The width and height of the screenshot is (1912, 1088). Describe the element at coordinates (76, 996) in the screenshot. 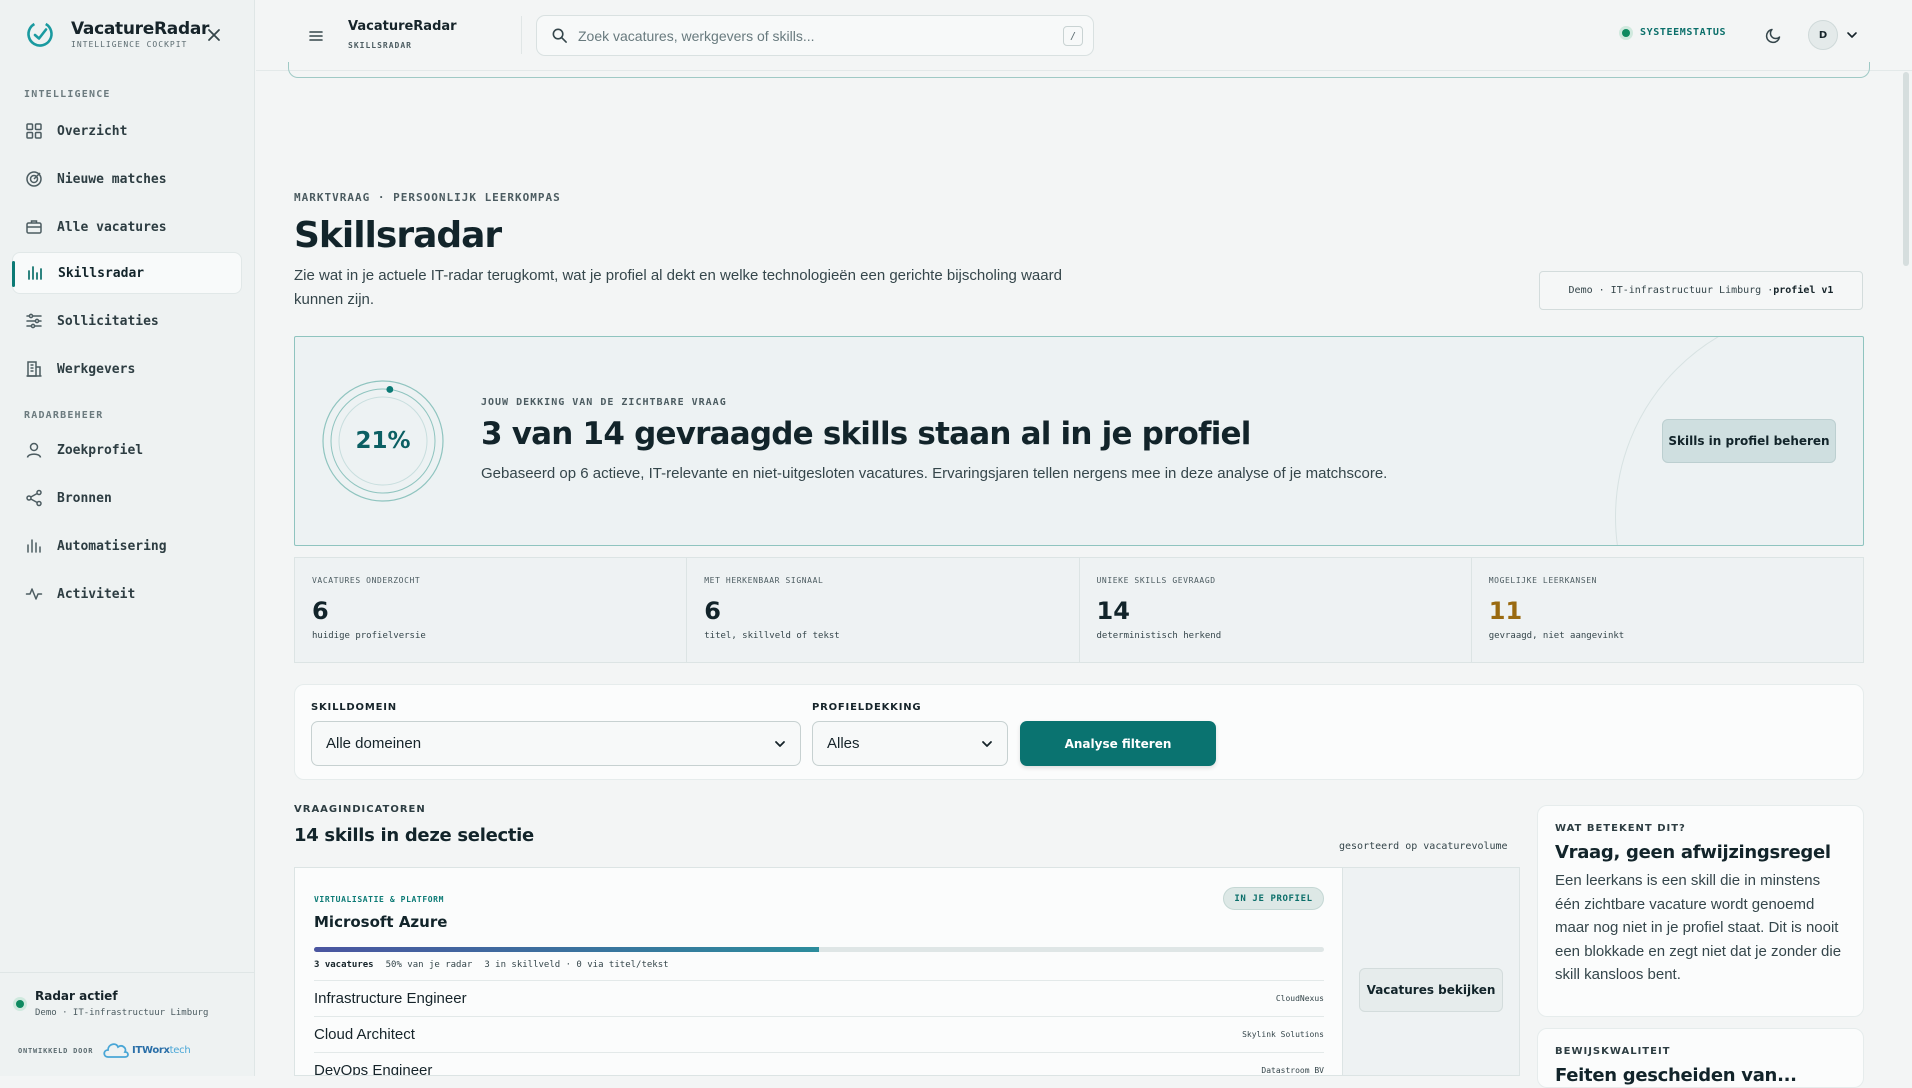

I see `radar-status-title: Radar actief` at that location.